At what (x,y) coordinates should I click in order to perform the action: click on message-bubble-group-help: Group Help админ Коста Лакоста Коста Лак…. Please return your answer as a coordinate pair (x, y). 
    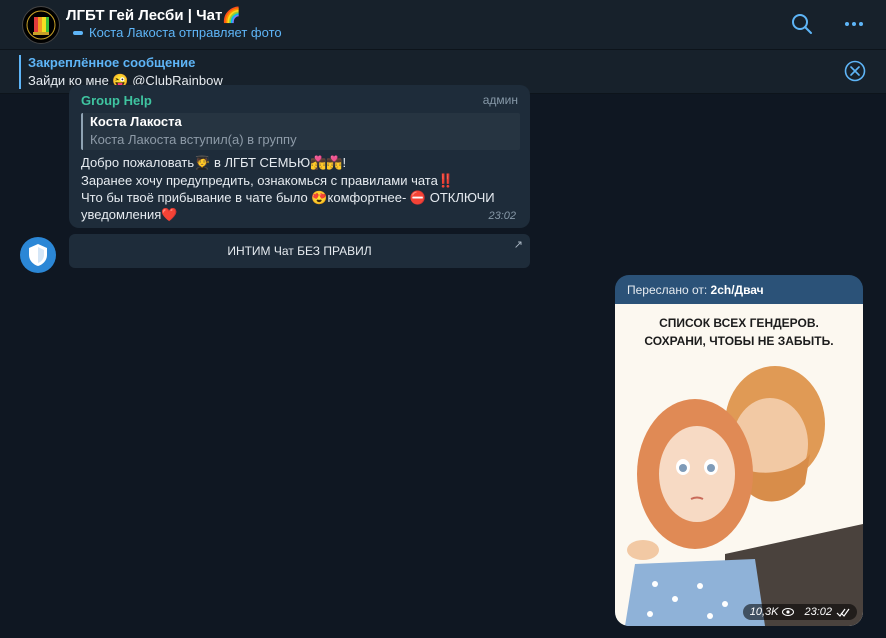
    Looking at the image, I should click on (299, 156).